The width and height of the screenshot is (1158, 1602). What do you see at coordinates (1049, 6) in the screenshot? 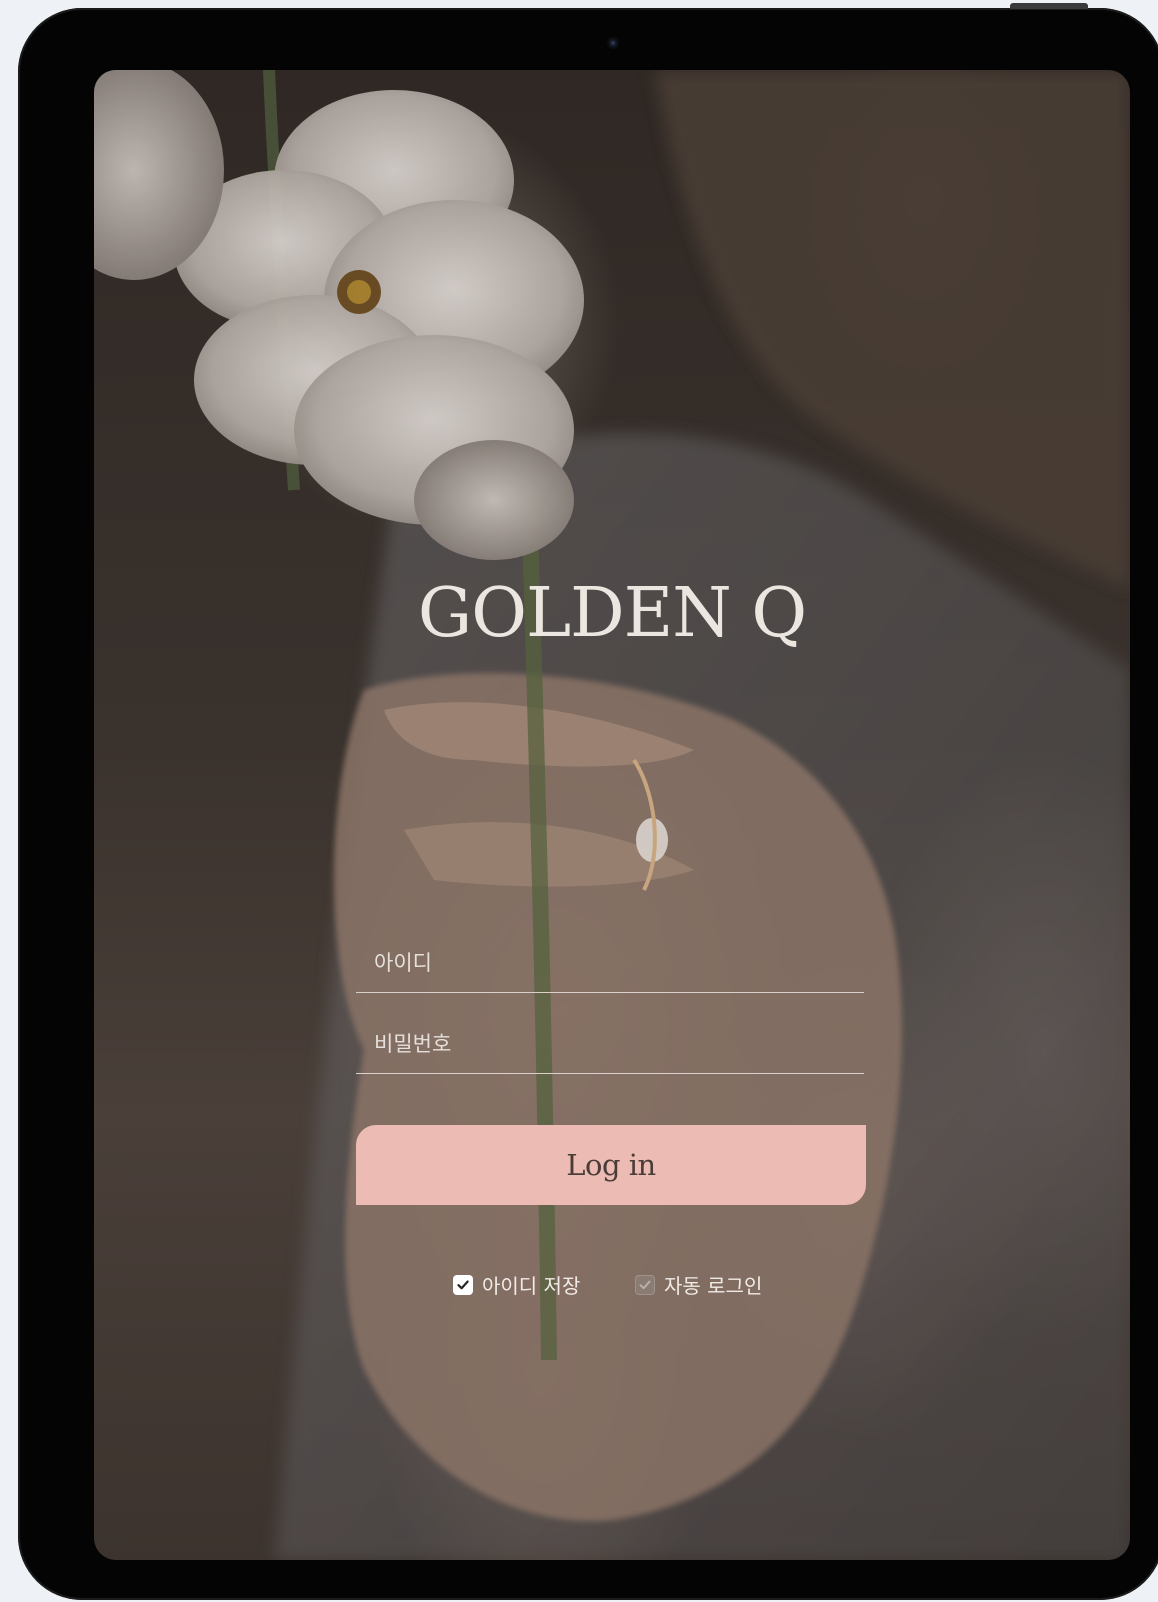
I see `power-button` at bounding box center [1049, 6].